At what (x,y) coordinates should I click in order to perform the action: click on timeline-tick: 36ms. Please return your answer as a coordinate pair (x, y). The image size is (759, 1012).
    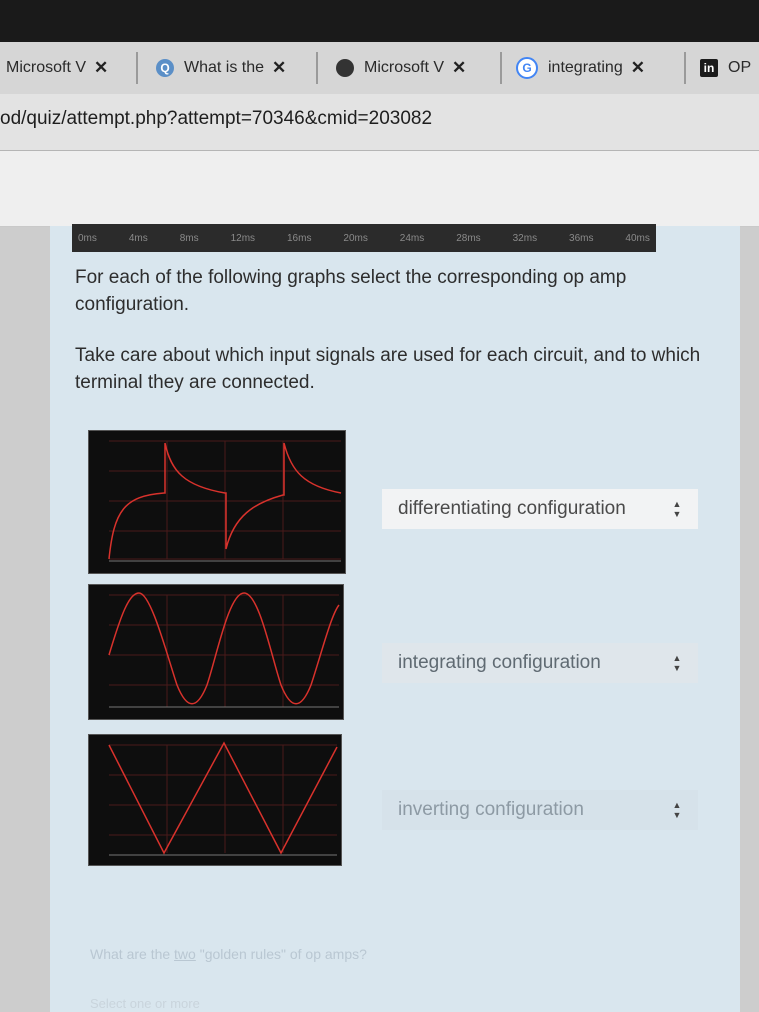
    Looking at the image, I should click on (581, 238).